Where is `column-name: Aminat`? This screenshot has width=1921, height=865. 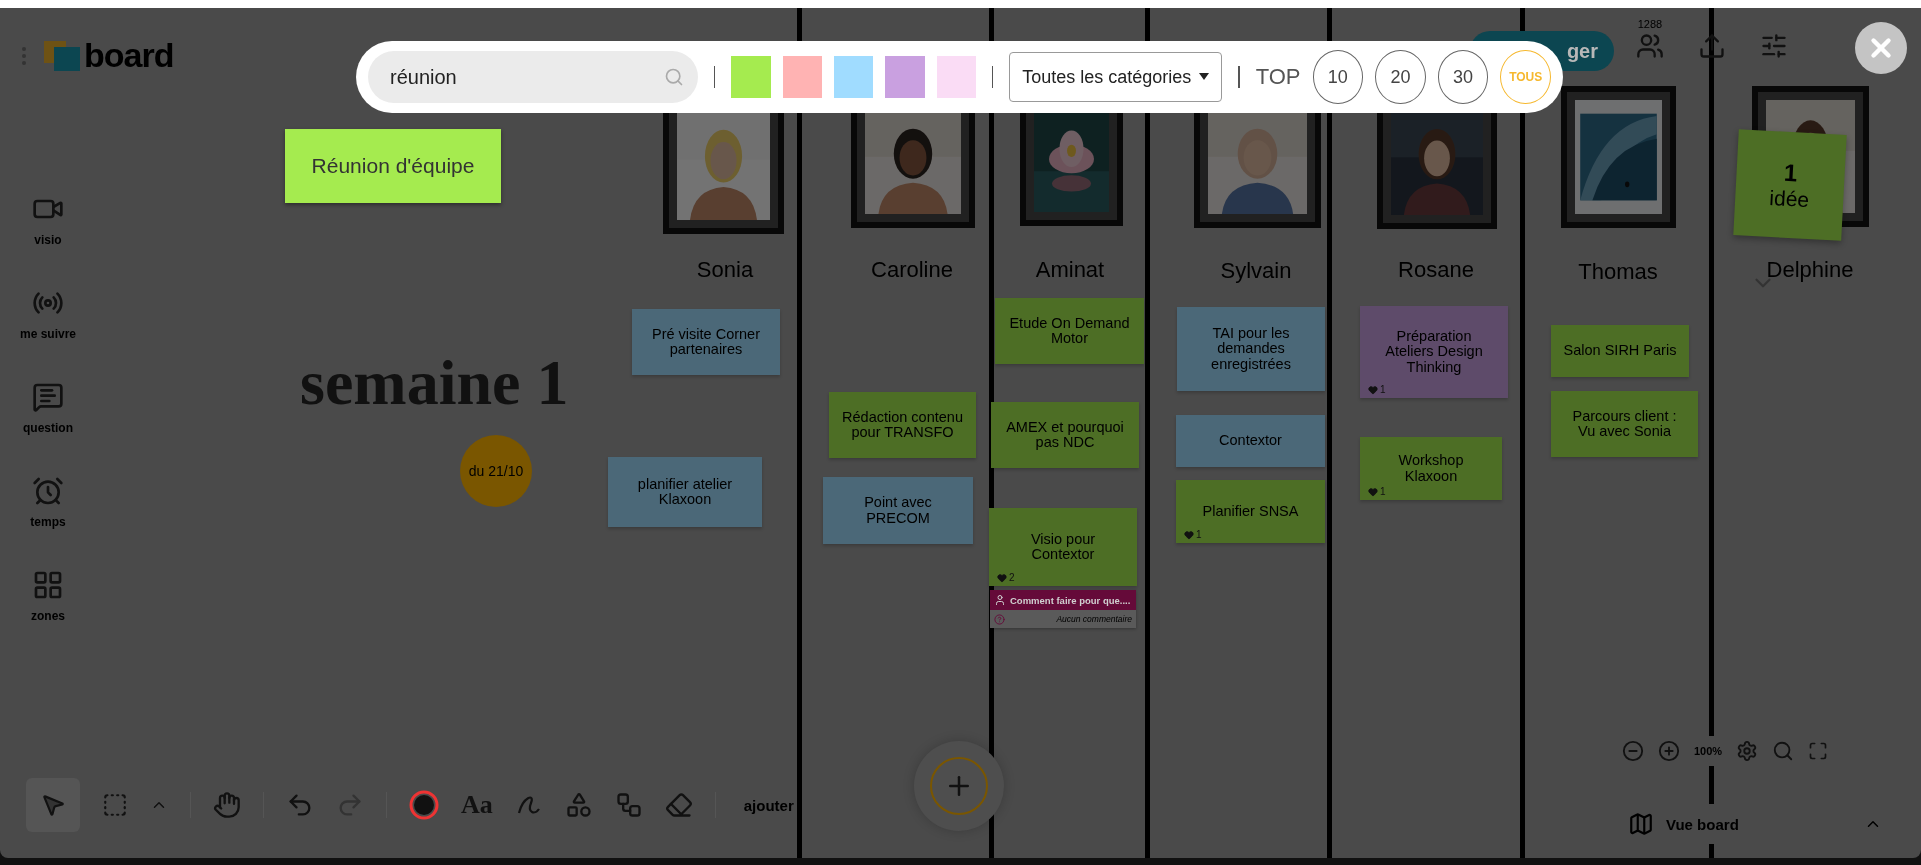
column-name: Aminat is located at coordinates (1070, 270).